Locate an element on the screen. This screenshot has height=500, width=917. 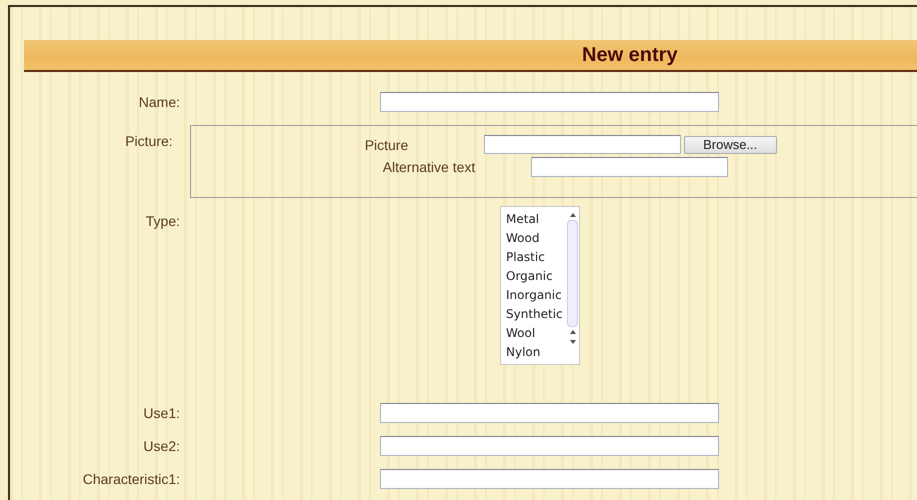
field-label: Characteristic1: is located at coordinates (131, 479).